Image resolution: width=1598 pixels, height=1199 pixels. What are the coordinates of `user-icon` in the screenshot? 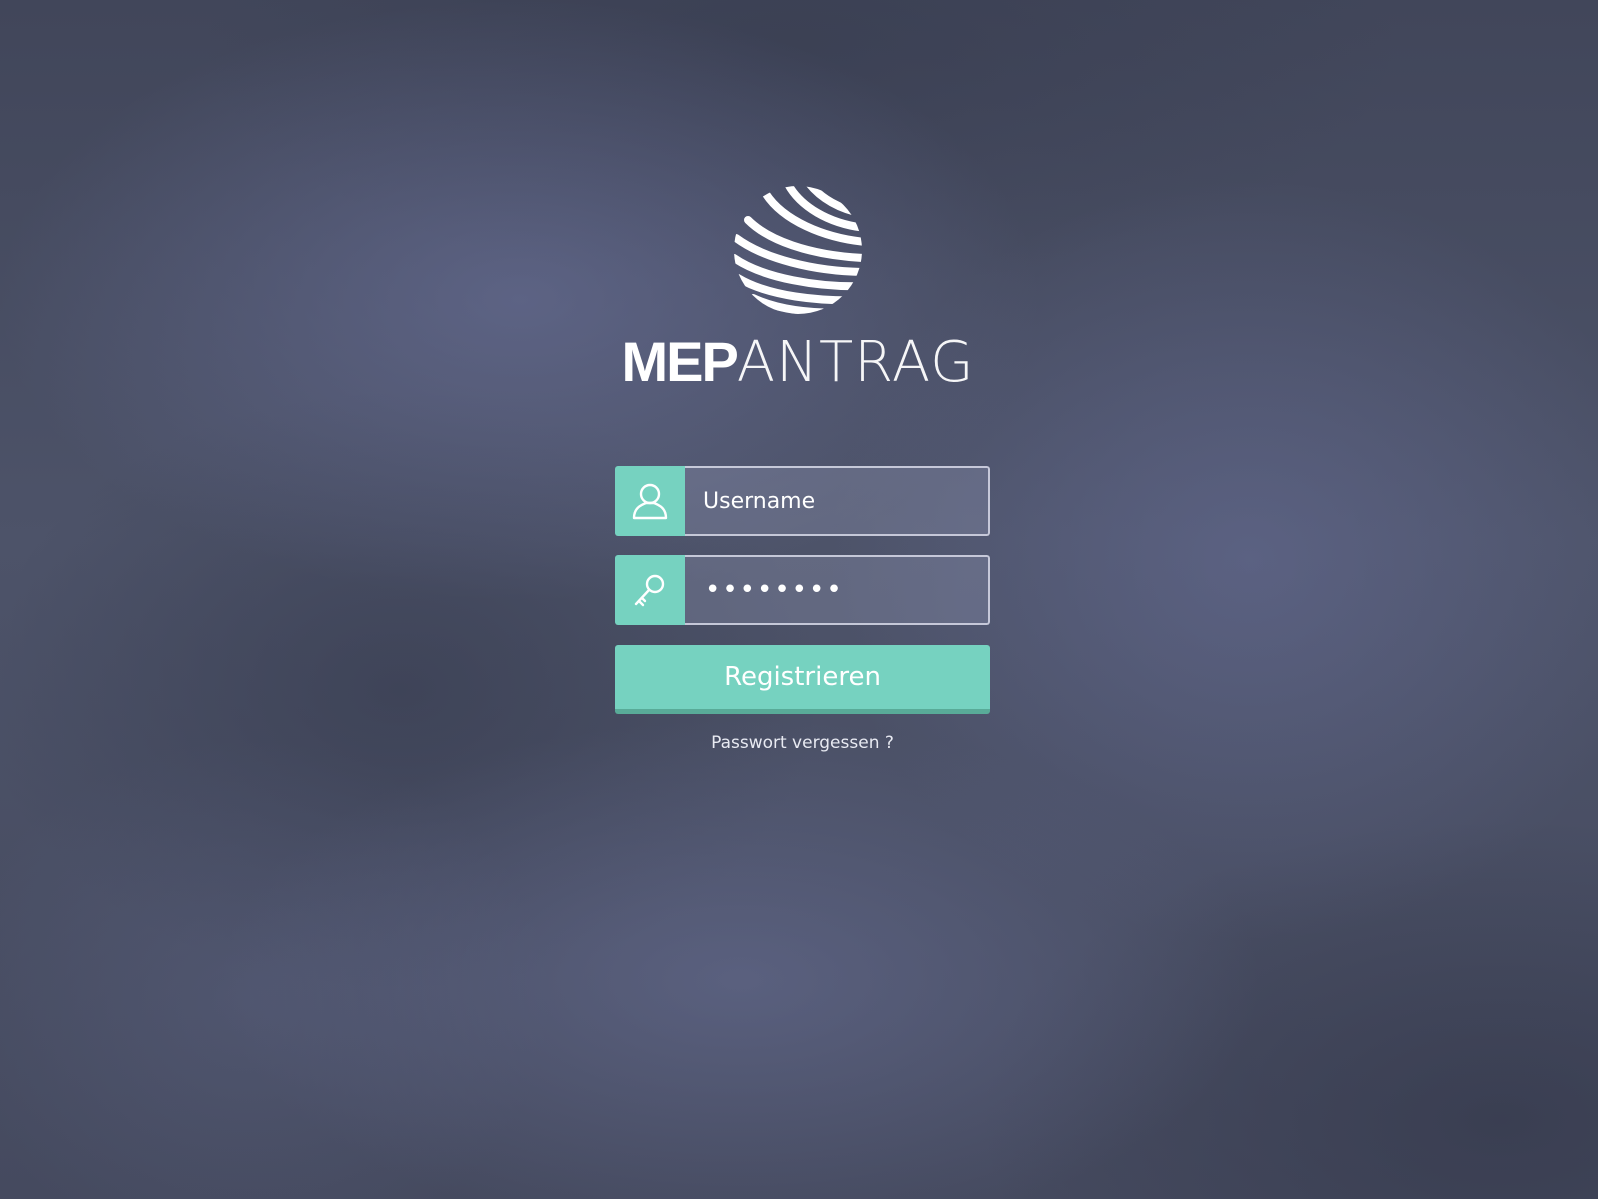 It's located at (650, 501).